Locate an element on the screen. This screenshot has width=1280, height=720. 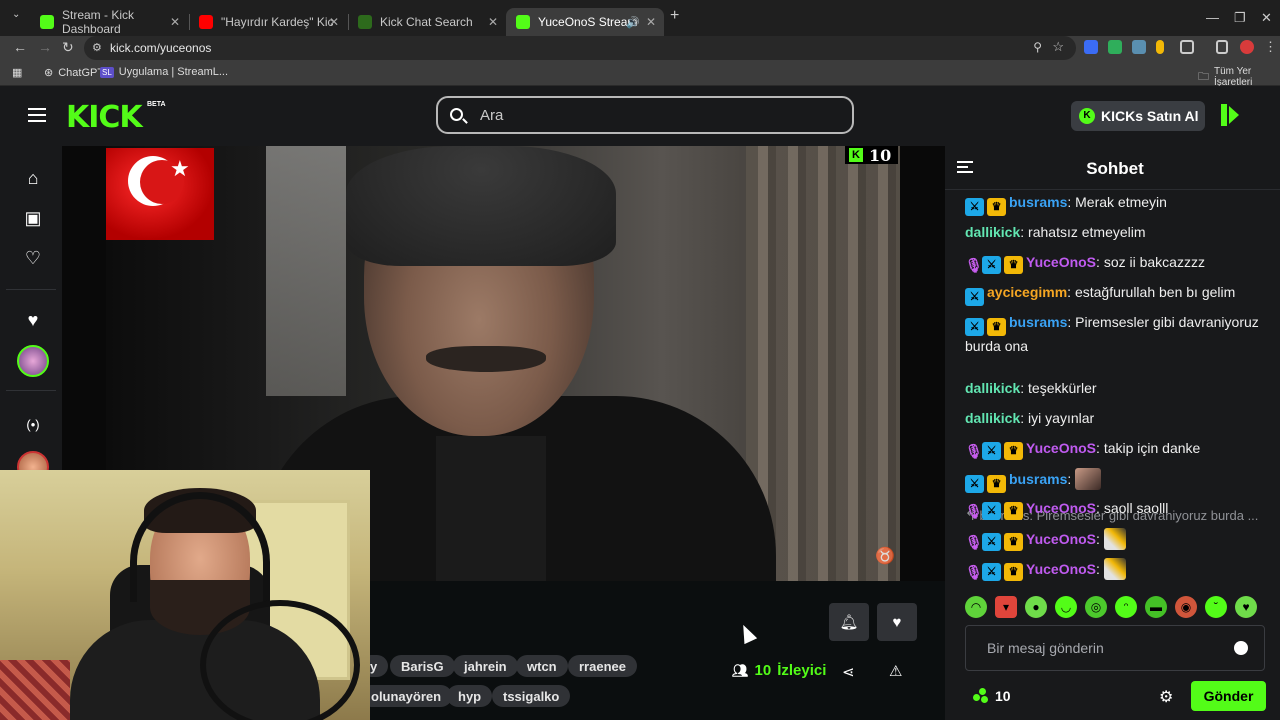
smile-emote-icon: ◡ is located at coordinates (1066, 607).